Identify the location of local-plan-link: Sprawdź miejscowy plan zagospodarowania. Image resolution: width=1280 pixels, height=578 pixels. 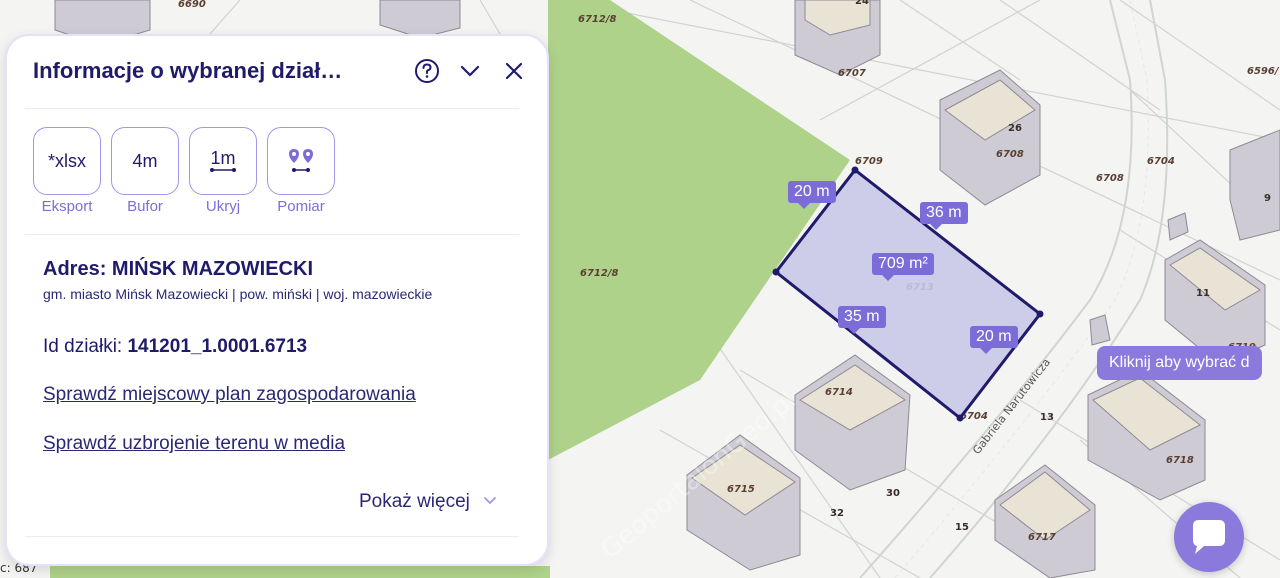
(229, 395).